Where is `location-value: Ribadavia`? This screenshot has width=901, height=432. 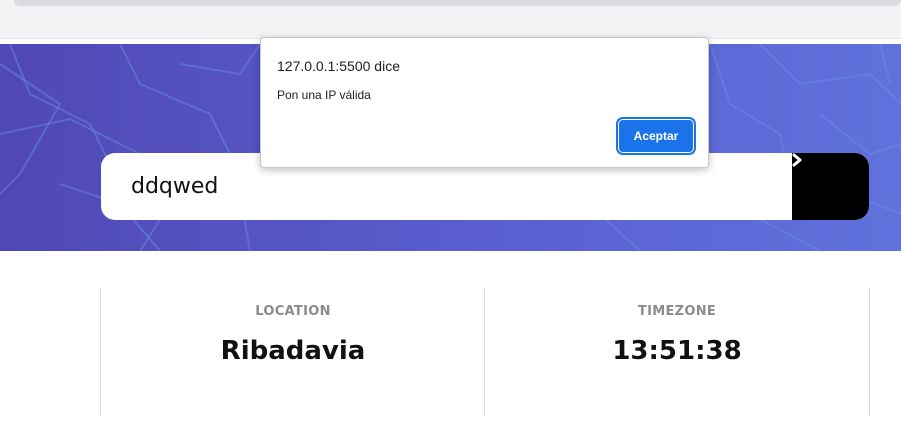
location-value: Ribadavia is located at coordinates (293, 351).